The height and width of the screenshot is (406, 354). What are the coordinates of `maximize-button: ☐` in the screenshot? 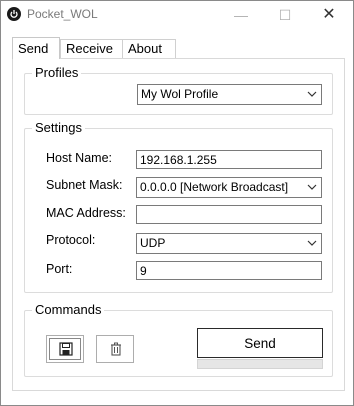 It's located at (285, 15).